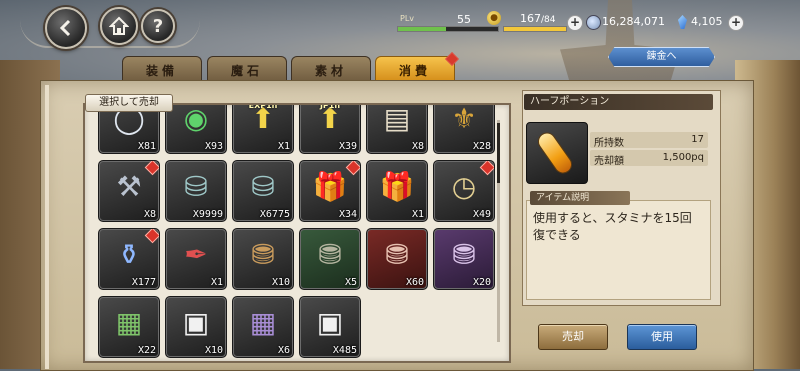 This screenshot has width=800, height=371. What do you see at coordinates (350, 282) in the screenshot?
I see `item-quantity: X5` at bounding box center [350, 282].